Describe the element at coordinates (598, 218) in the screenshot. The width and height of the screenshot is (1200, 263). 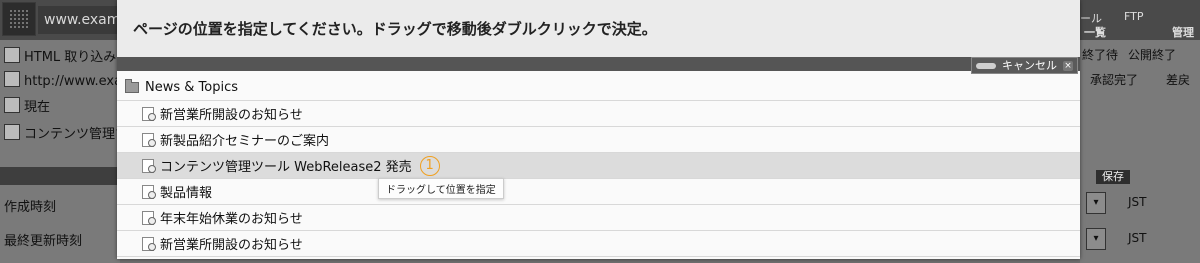
I see `list-item: 年末年始休業のお知らせ` at that location.